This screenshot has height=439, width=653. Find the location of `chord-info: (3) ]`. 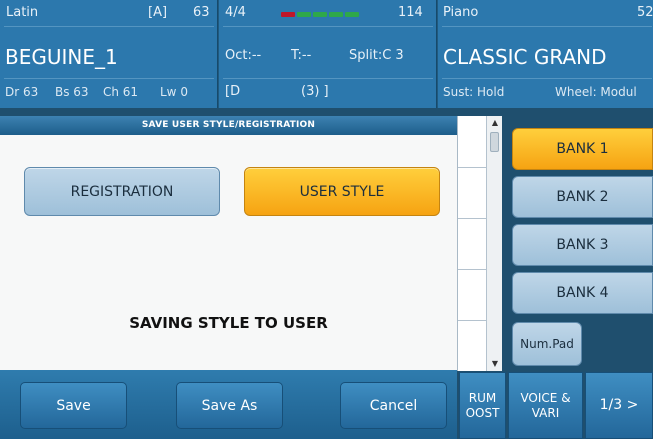

chord-info: (3) ] is located at coordinates (315, 91).